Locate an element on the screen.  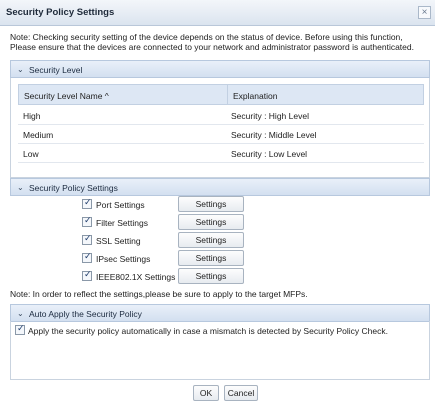
policy-item-ipsec: IPsec Settings Settings is located at coordinates (220, 259).